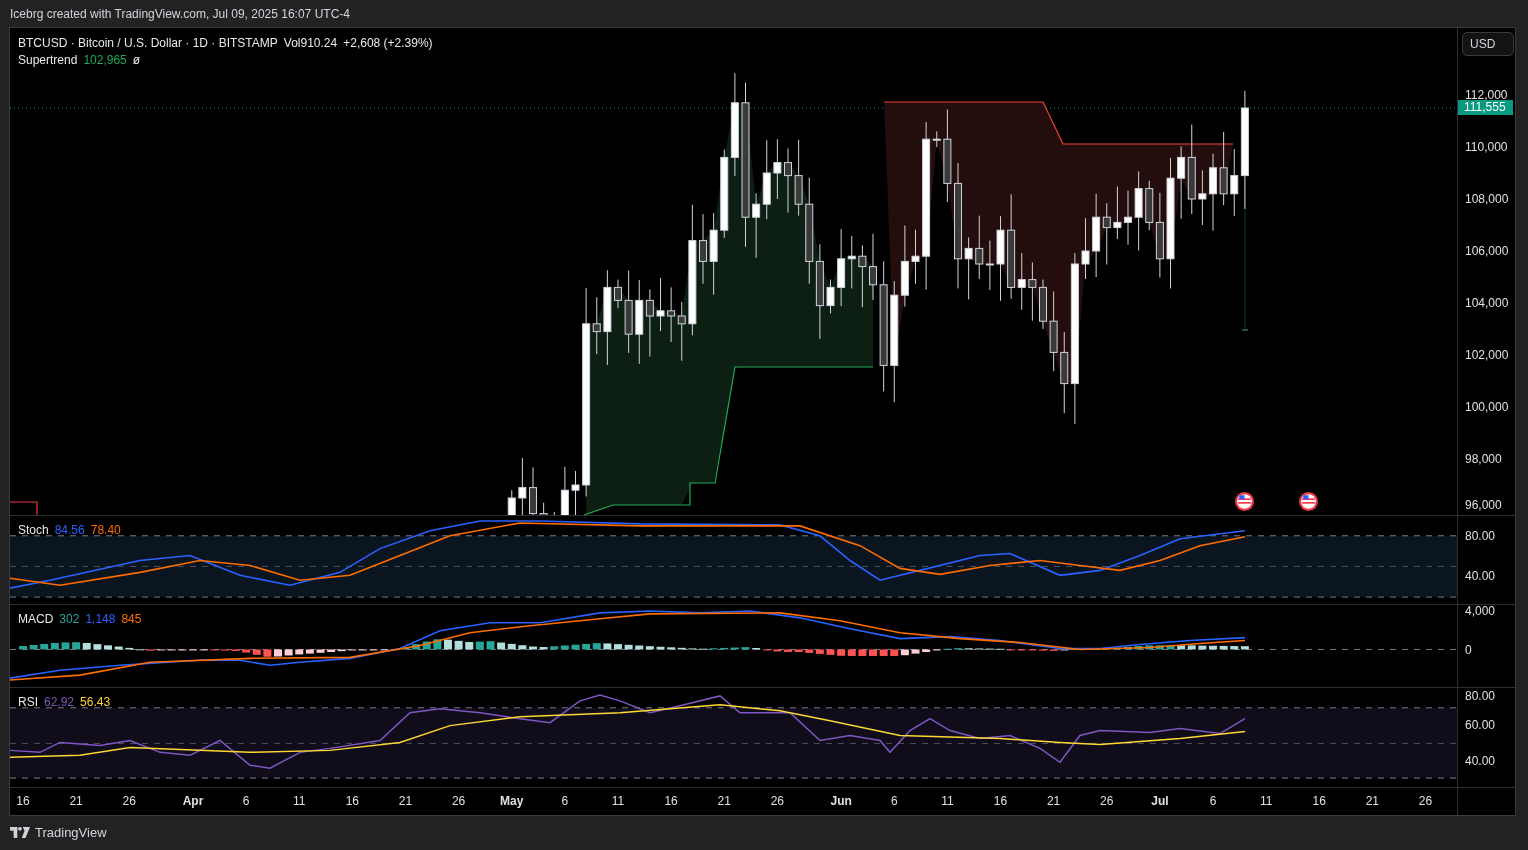 The width and height of the screenshot is (1528, 850). What do you see at coordinates (20, 832) in the screenshot?
I see `logo-icon` at bounding box center [20, 832].